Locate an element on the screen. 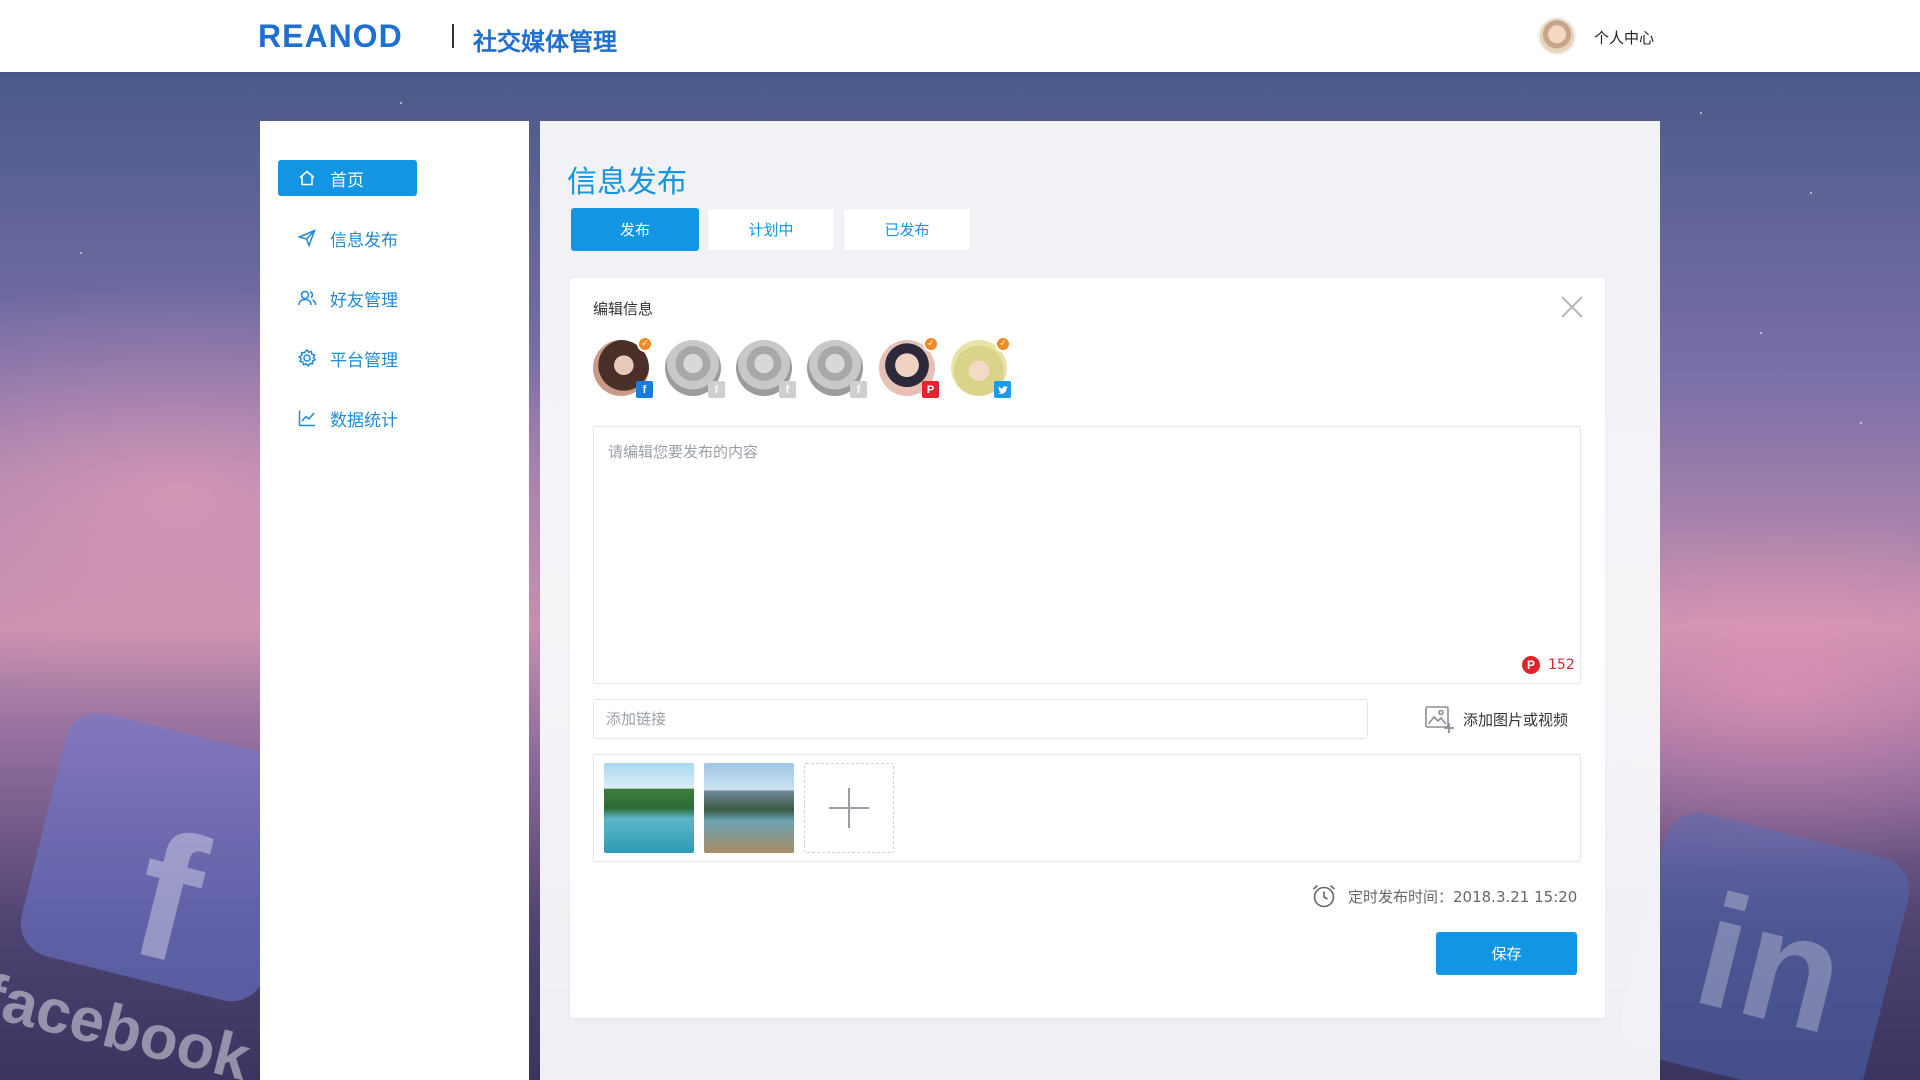  save-button: 保存 is located at coordinates (1506, 953).